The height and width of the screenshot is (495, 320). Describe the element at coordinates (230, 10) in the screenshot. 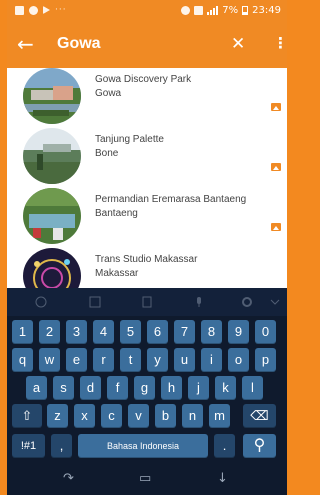

I see `battery-percent: 7%` at that location.